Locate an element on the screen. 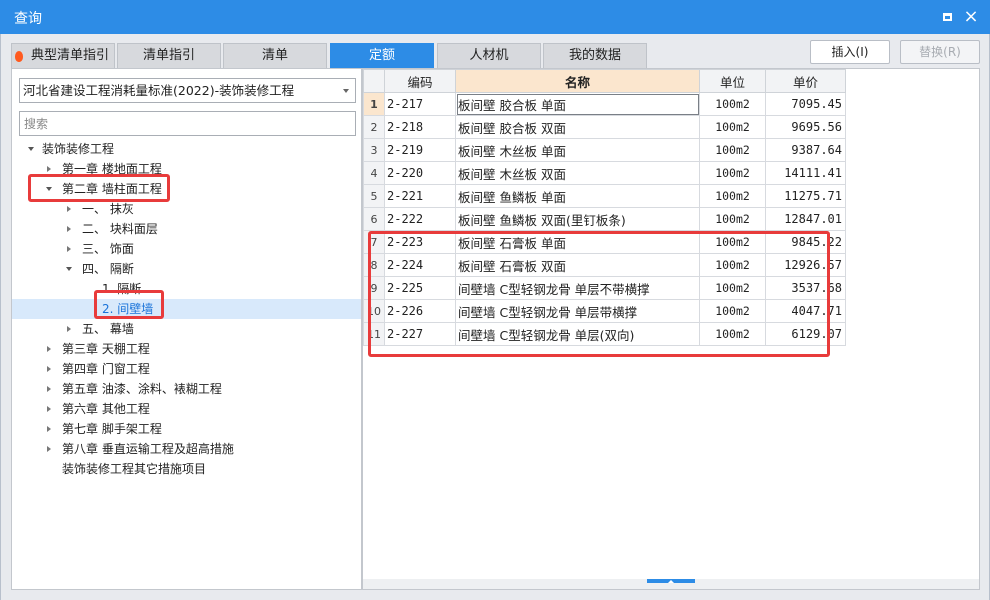 The height and width of the screenshot is (600, 990). cell-code: 2-217 is located at coordinates (420, 104).